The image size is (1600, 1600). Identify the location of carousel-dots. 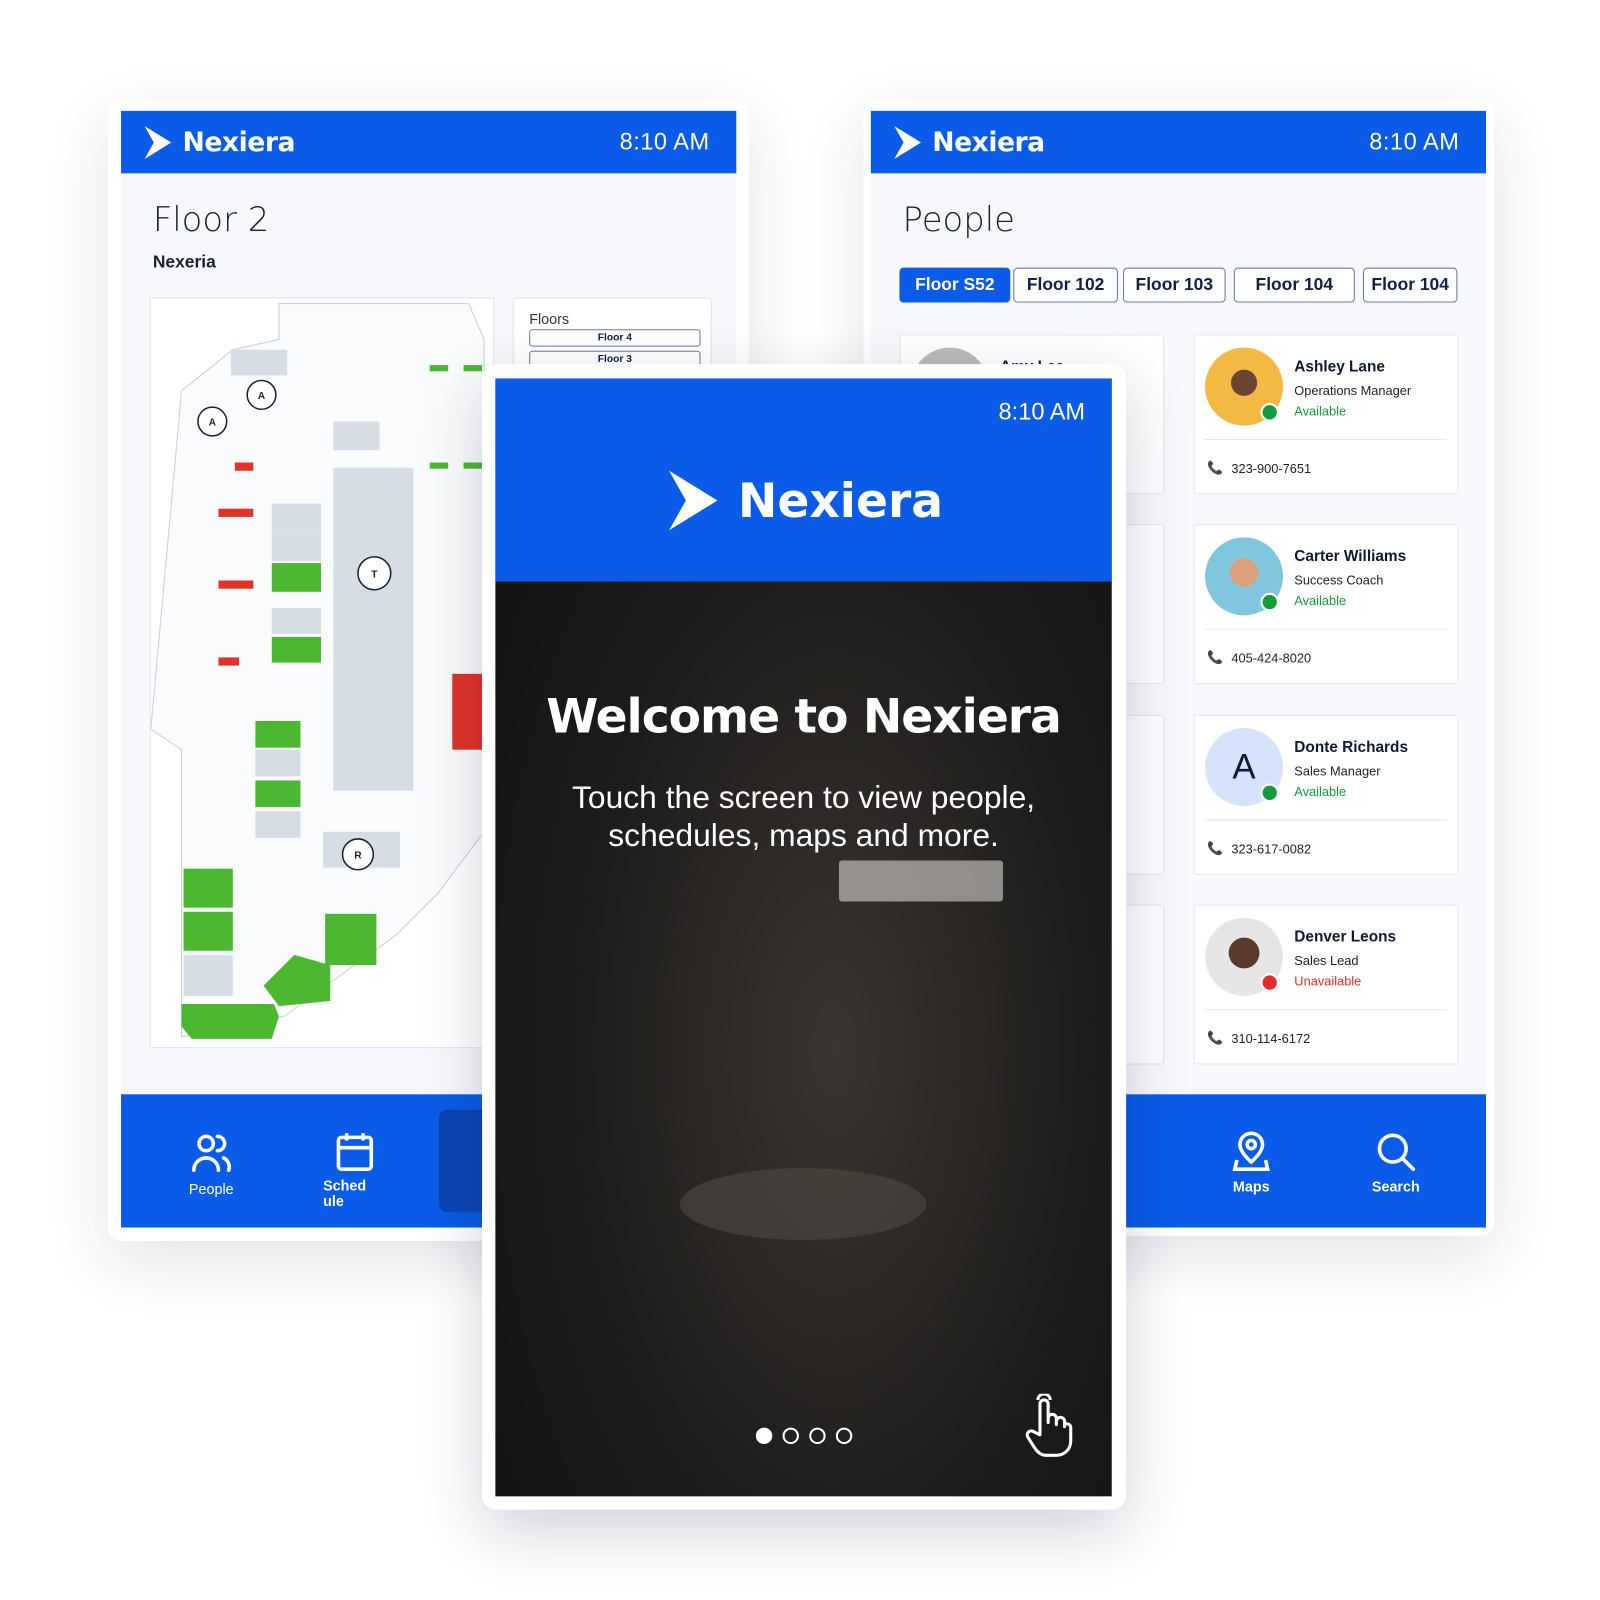
(804, 1436).